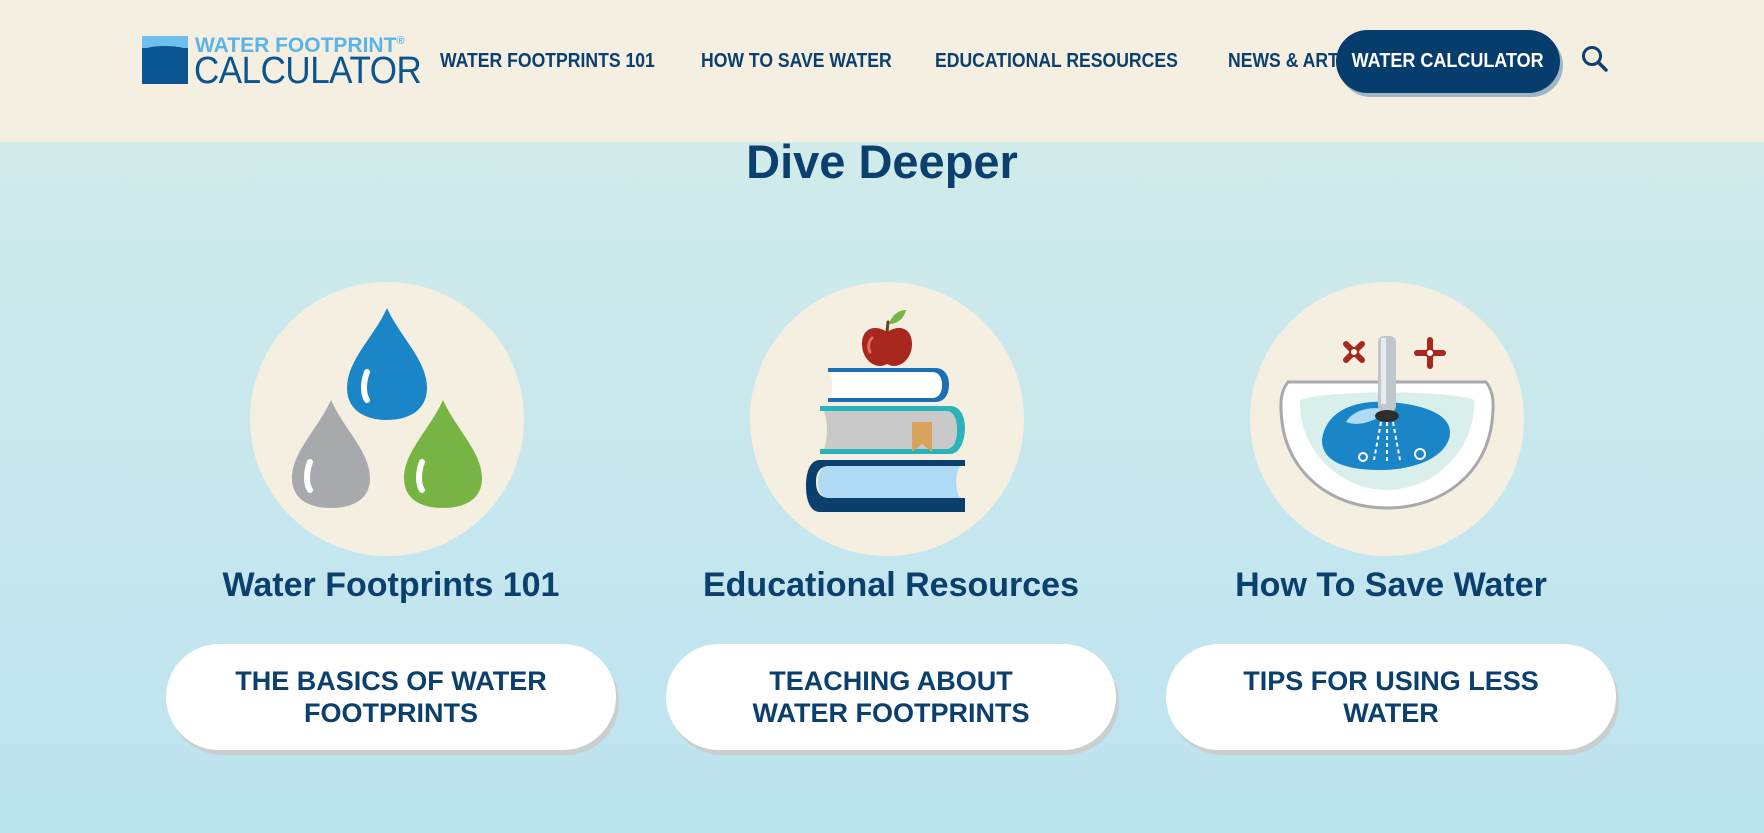 This screenshot has height=833, width=1764. Describe the element at coordinates (308, 71) in the screenshot. I see `logo-bottom-text: CALCULATOR` at that location.